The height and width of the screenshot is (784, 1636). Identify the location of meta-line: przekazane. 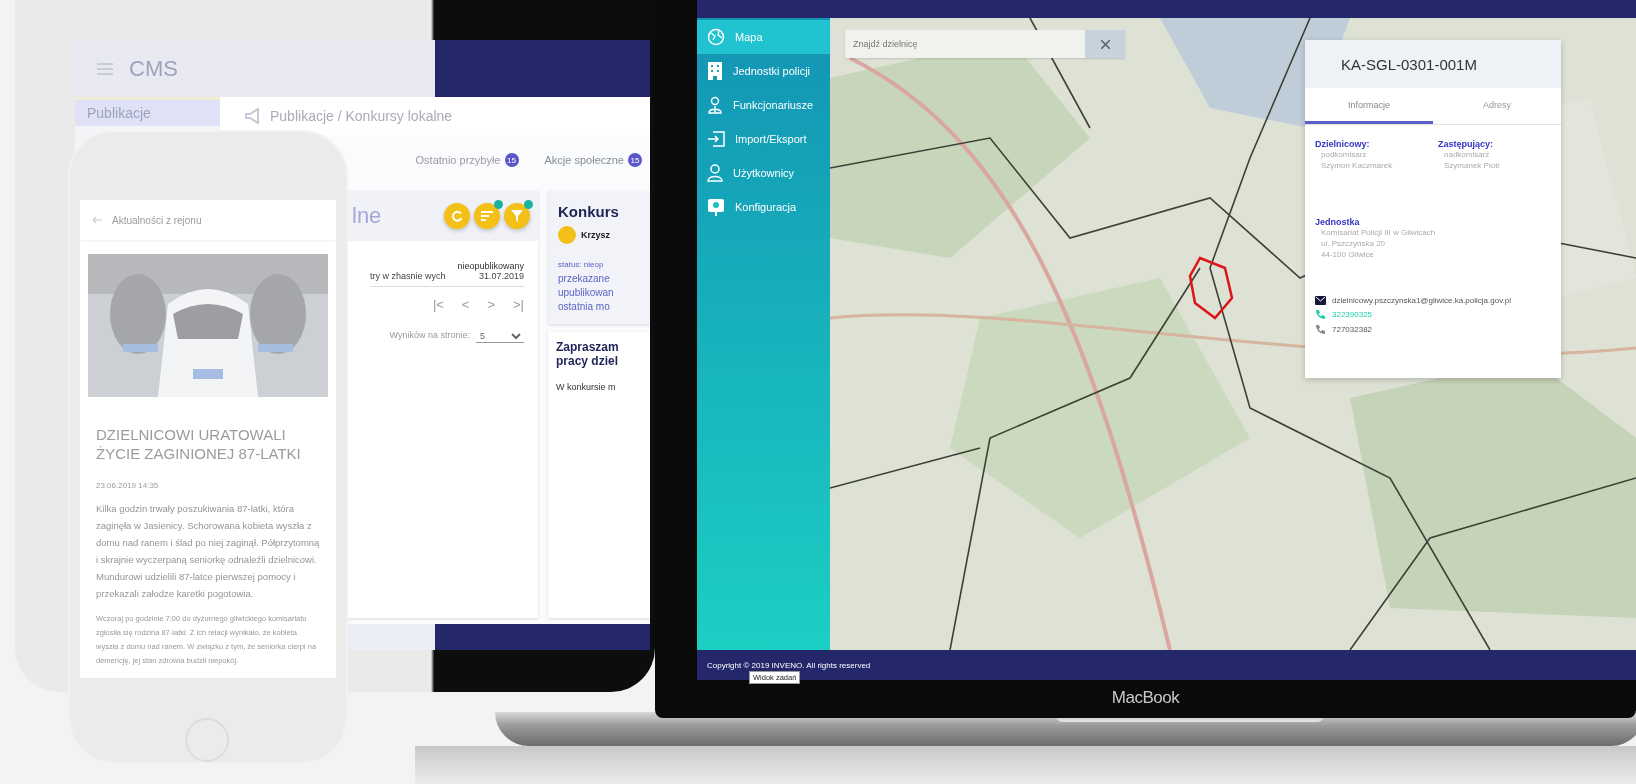
(584, 279).